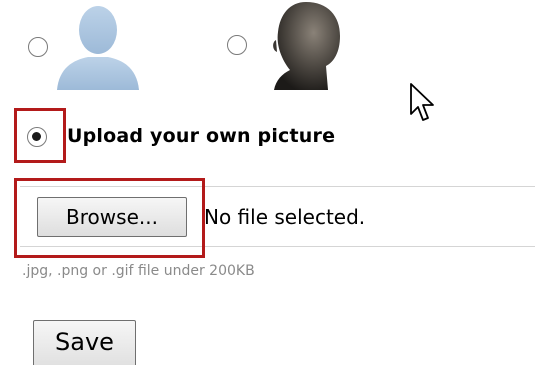 Image resolution: width=535 pixels, height=365 pixels. Describe the element at coordinates (38, 47) in the screenshot. I see `radio-default-avatar` at that location.